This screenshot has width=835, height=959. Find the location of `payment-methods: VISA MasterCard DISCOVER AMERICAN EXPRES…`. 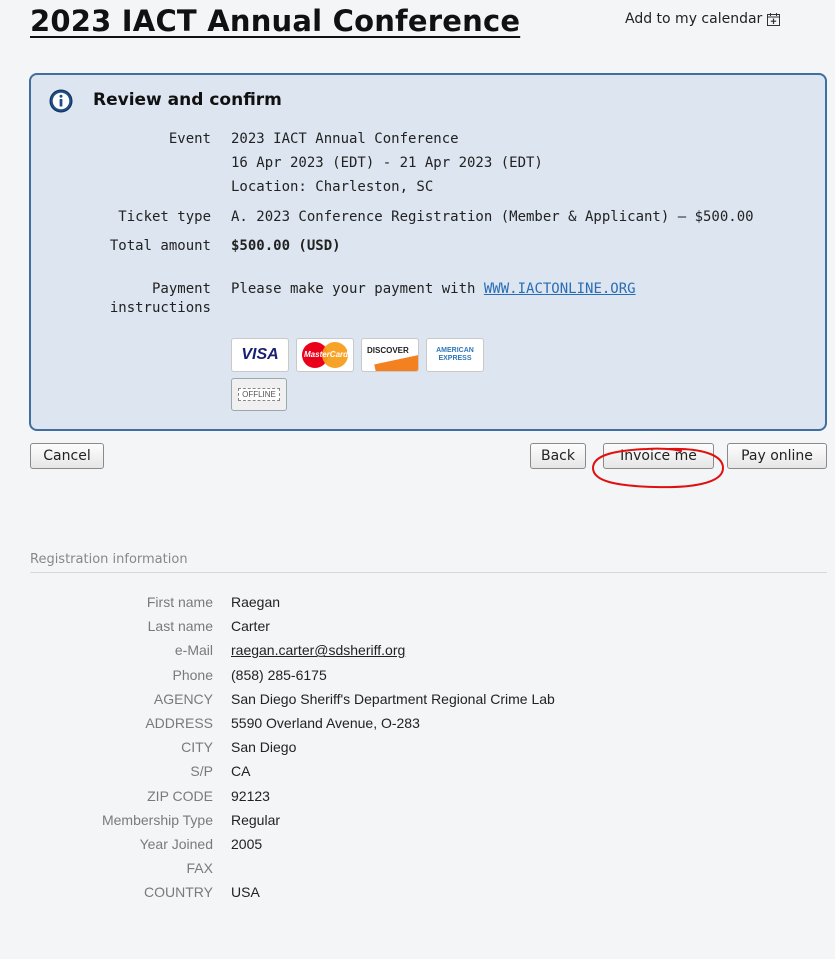

payment-methods: VISA MasterCard DISCOVER AMERICAN EXPRES… is located at coordinates (357, 355).